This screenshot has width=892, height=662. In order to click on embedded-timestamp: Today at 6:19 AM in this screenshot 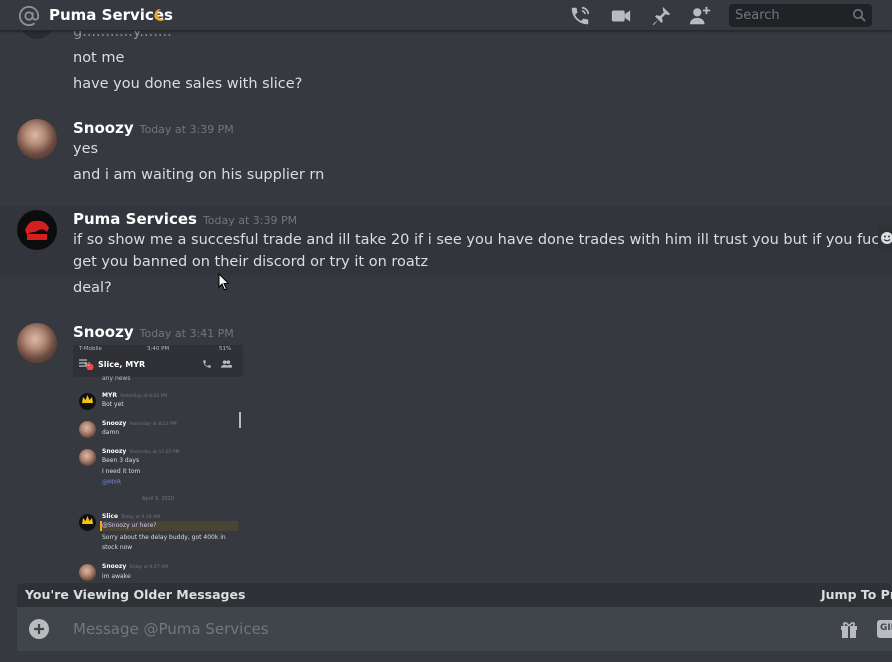, I will do `click(140, 517)`.